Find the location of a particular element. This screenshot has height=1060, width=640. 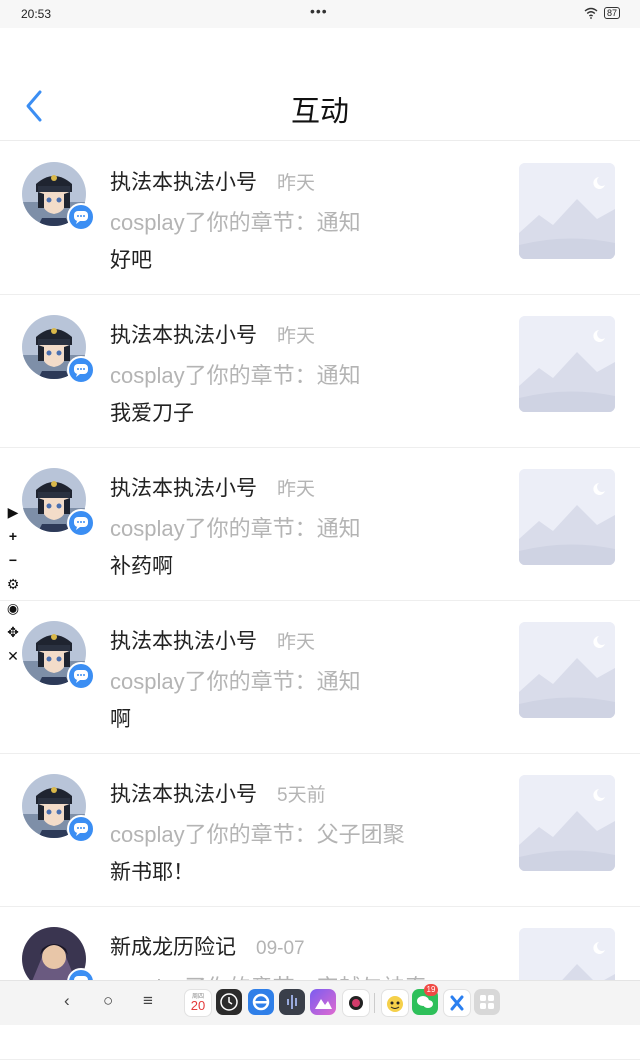

eye-icon: ◉ is located at coordinates (13, 608).